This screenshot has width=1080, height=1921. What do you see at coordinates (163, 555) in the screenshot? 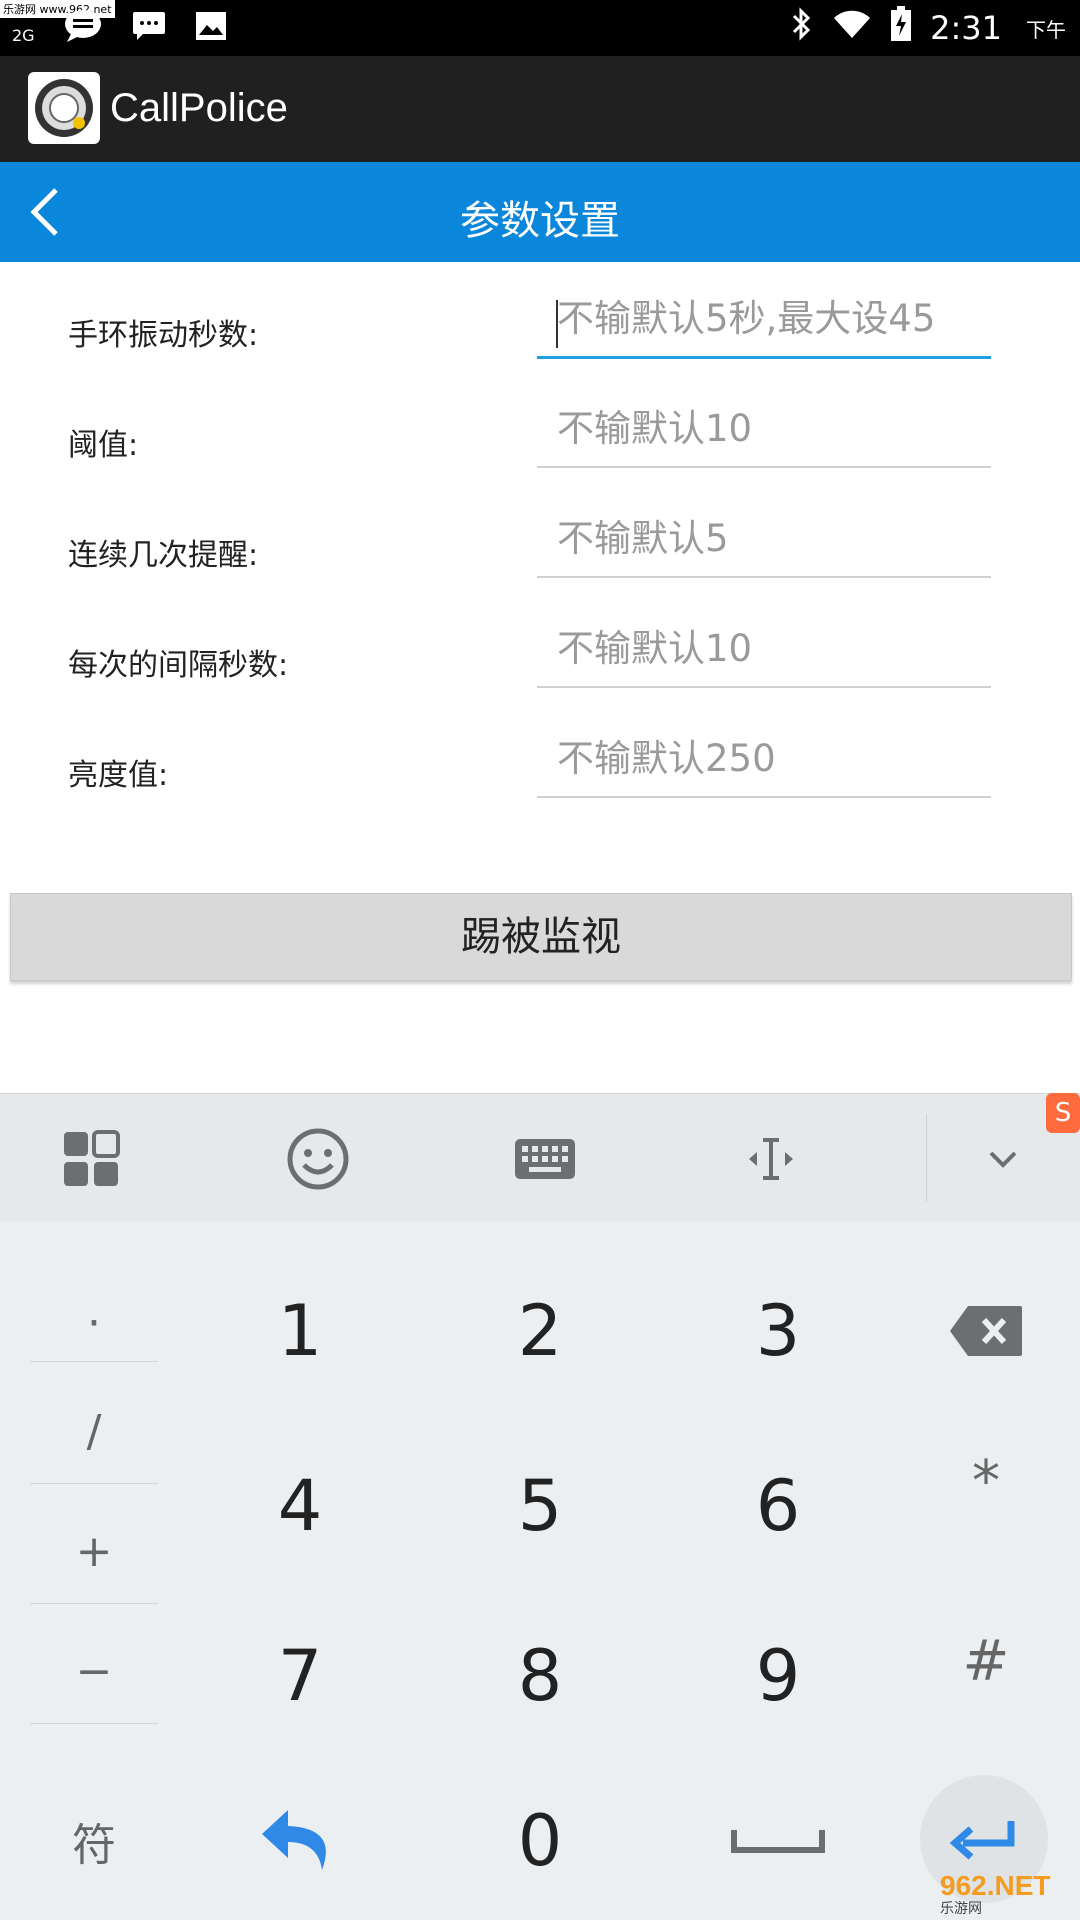
I see `label-reminder-count: 连续几次提醒:` at bounding box center [163, 555].